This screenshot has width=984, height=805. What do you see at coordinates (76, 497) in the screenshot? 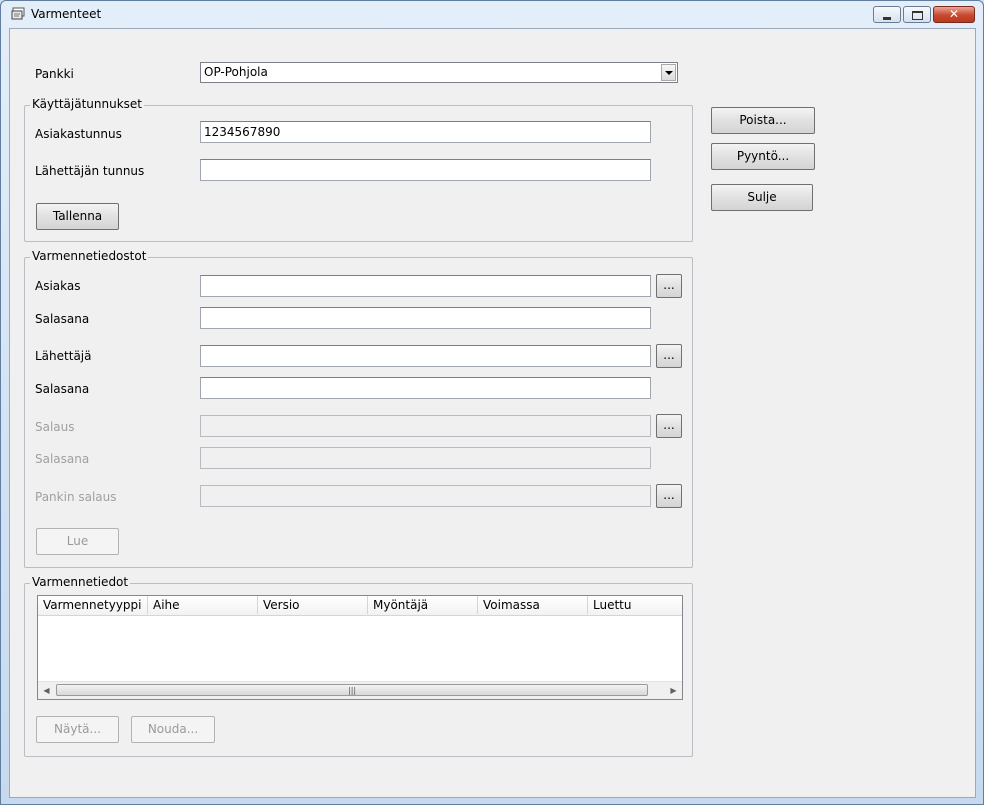
I see `bank-encryption-label: Pankin salaus` at bounding box center [76, 497].